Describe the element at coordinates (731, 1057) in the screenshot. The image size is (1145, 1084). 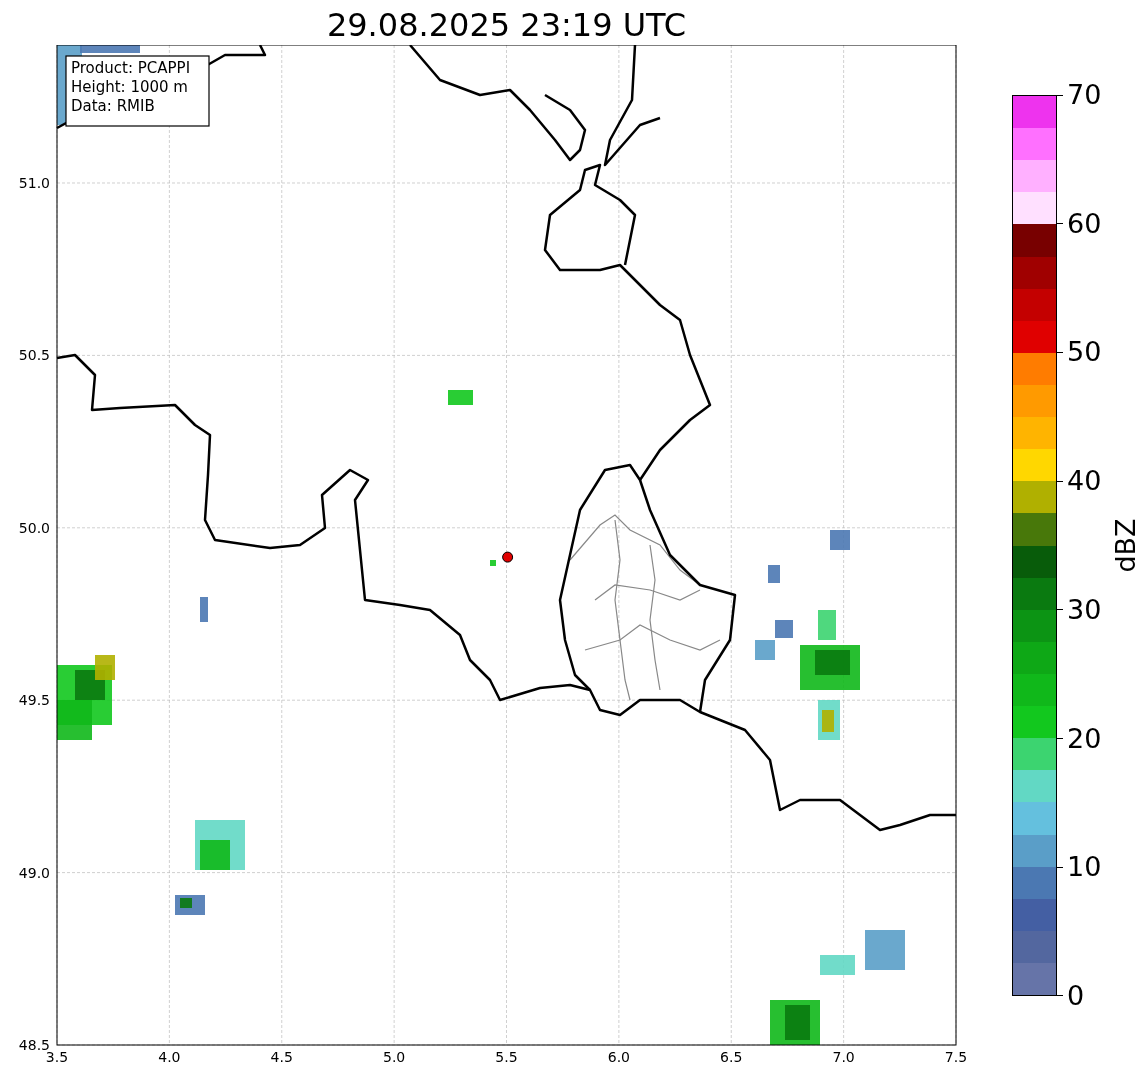
I see `x-tick-label: 6.5` at that location.